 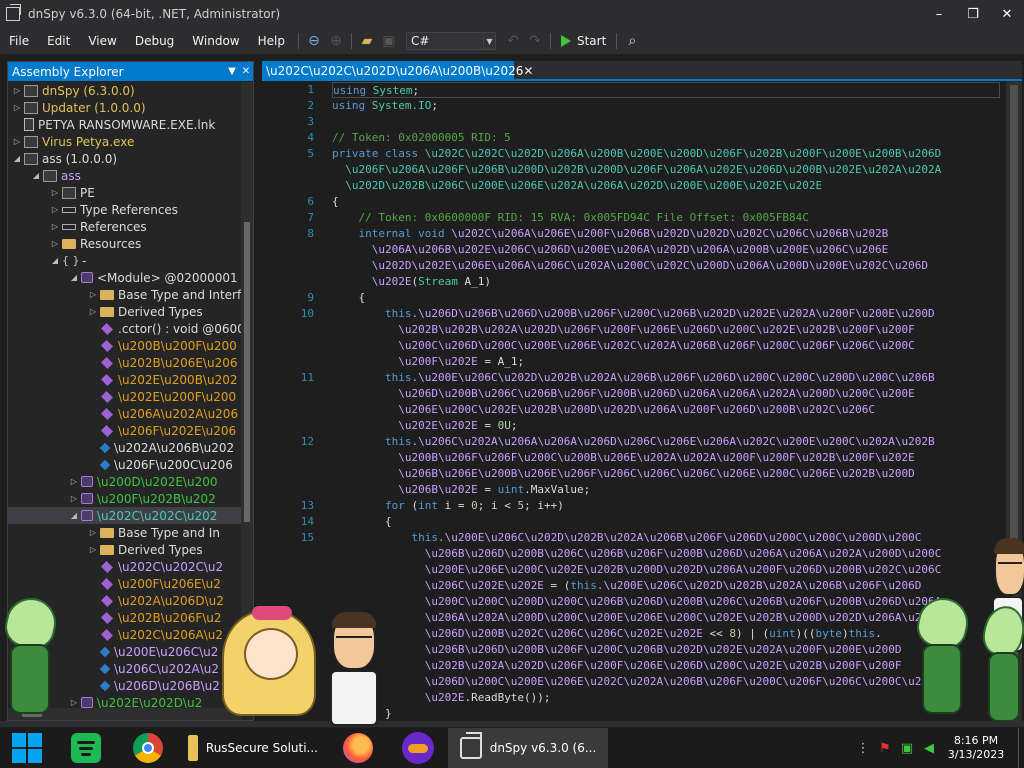 I want to click on tree-item: \u200B\u200F\u200, so click(x=124, y=345).